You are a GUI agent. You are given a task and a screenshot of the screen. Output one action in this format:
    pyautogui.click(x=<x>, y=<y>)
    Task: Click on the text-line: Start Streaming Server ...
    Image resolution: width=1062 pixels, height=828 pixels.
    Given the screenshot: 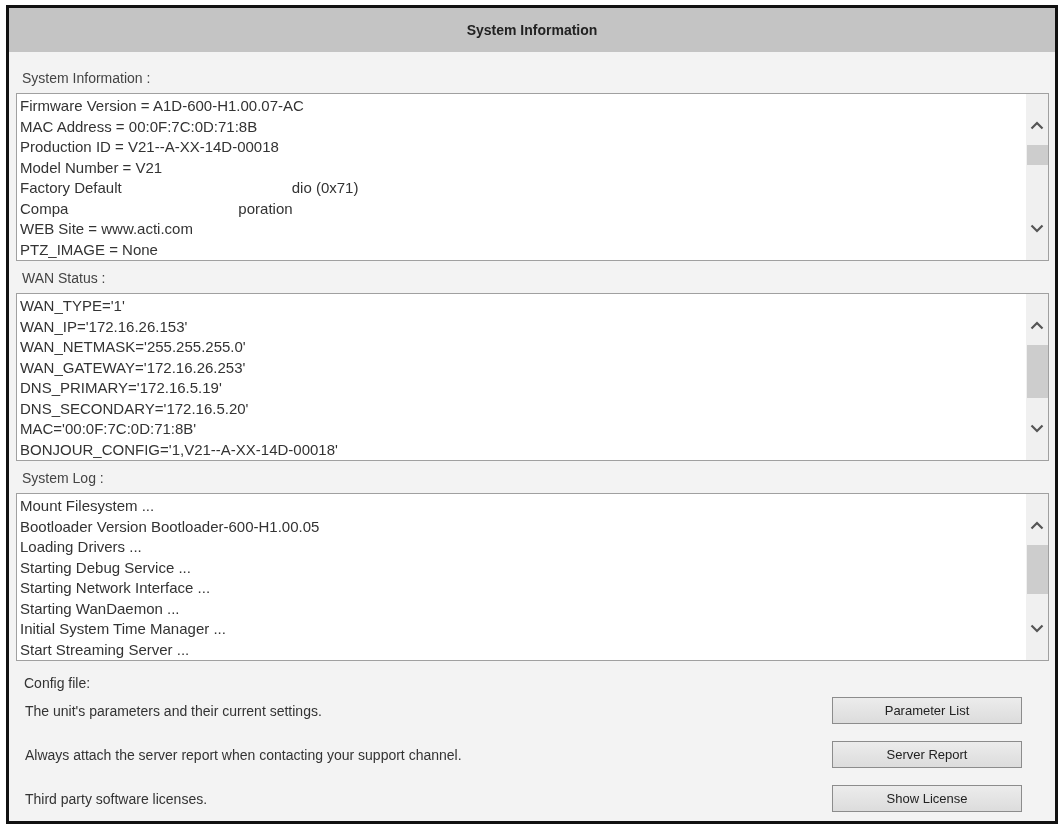 What is the action you would take?
    pyautogui.click(x=105, y=649)
    